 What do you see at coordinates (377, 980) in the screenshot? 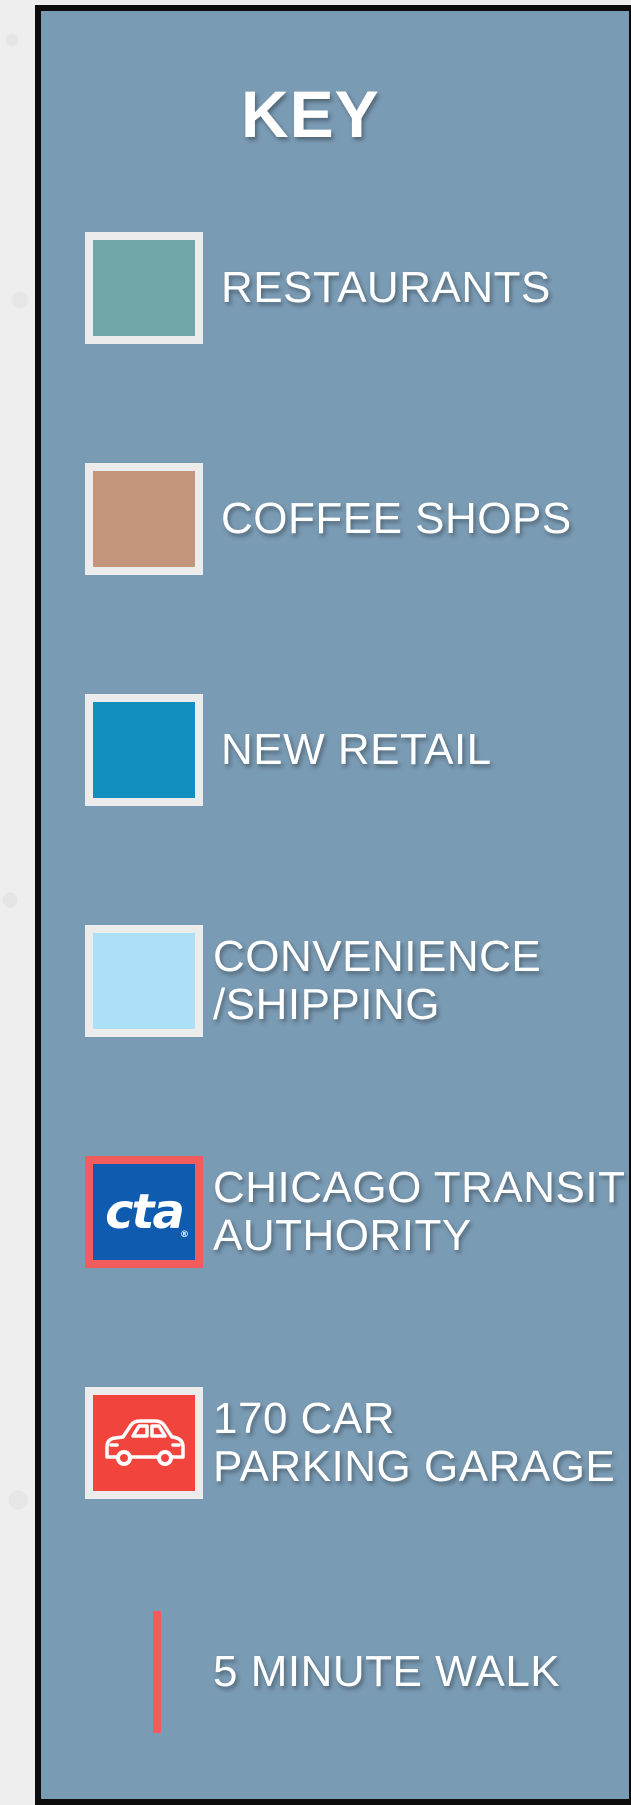
I see `legend-label: CONVENIENCE /SHIPPING` at bounding box center [377, 980].